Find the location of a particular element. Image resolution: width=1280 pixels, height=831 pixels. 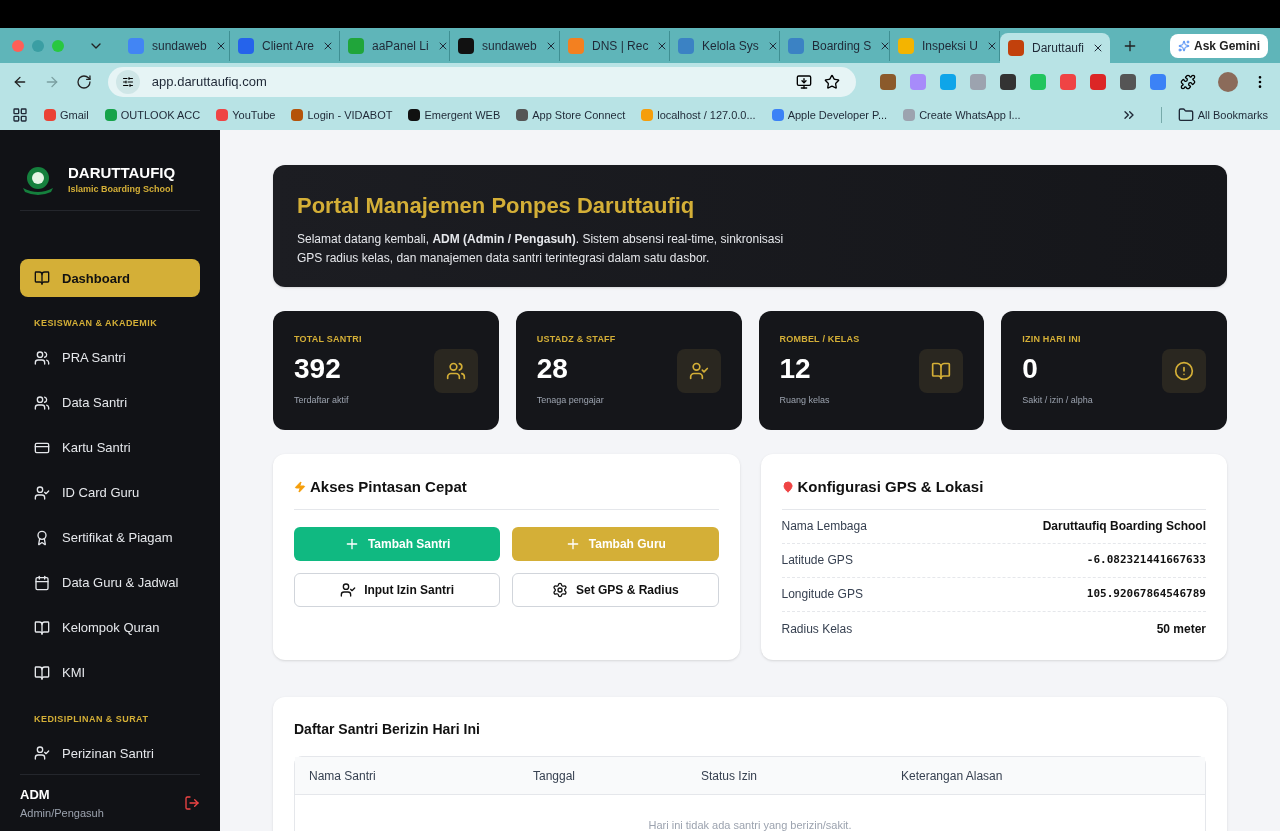

reload-icon is located at coordinates (83, 81).